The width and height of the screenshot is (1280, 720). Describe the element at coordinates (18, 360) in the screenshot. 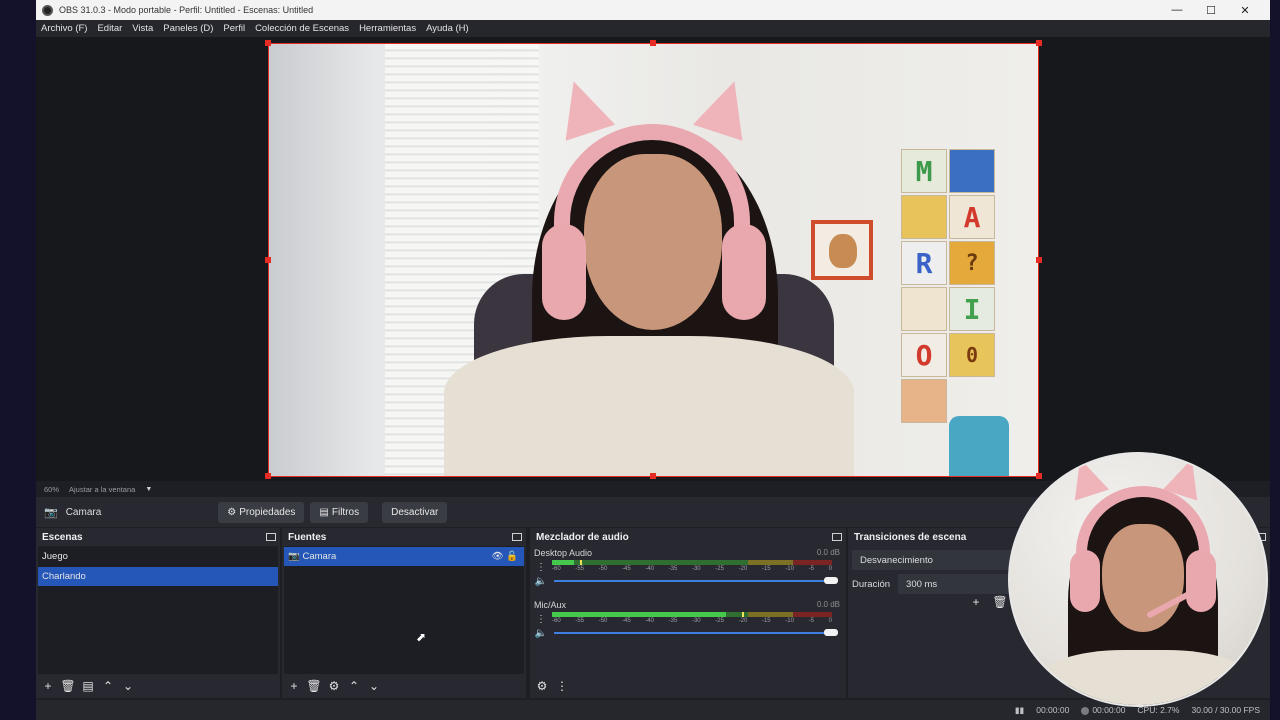

I see `desktop-background-left` at that location.